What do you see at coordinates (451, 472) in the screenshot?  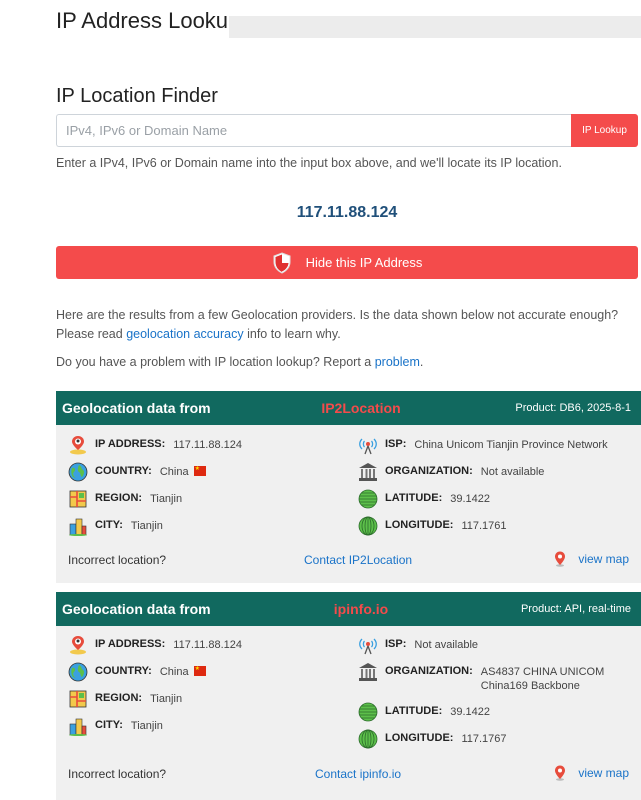 I see `organization-row: ORGANIZATION: Not available` at bounding box center [451, 472].